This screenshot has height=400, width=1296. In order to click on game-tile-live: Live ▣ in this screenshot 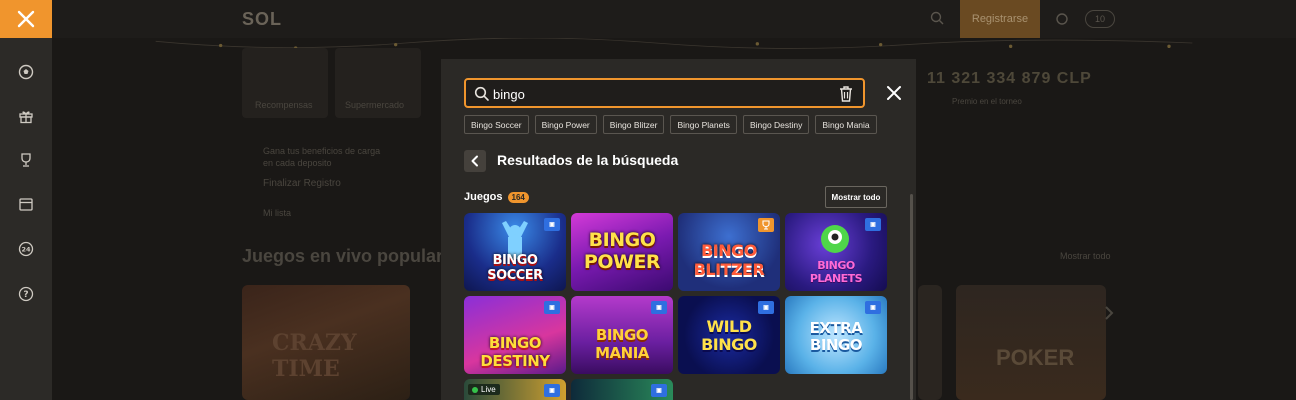, I will do `click(515, 389)`.